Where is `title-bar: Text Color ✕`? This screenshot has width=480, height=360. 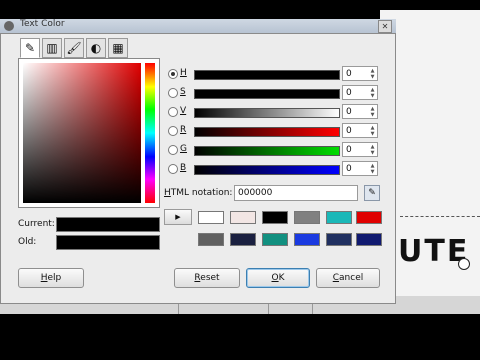 title-bar: Text Color ✕ is located at coordinates (198, 26).